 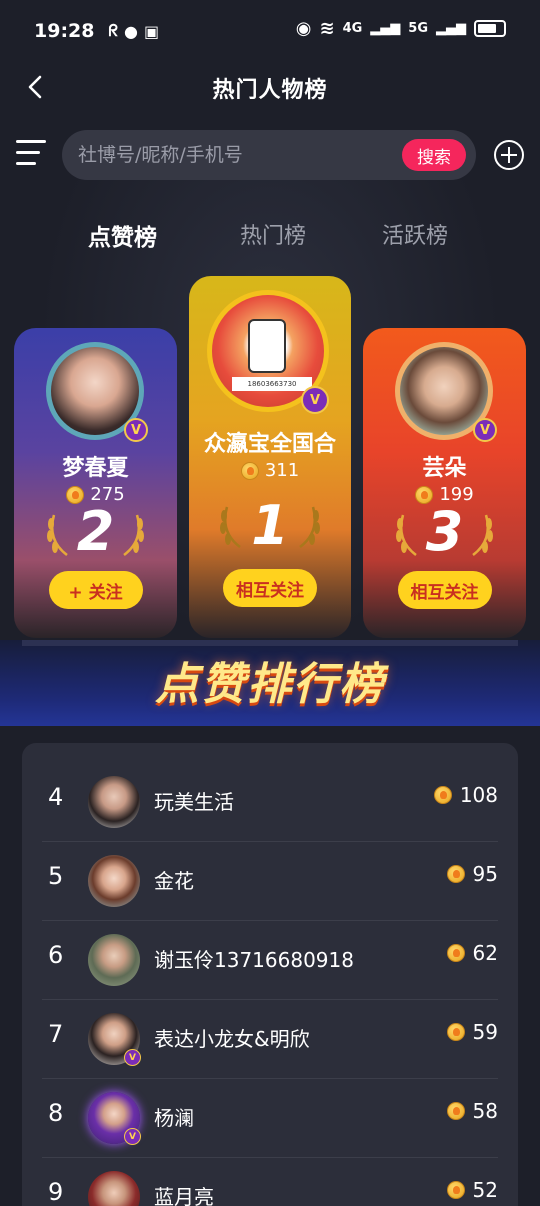 What do you see at coordinates (122, 235) in the screenshot?
I see `tab-likes: 点赞榜` at bounding box center [122, 235].